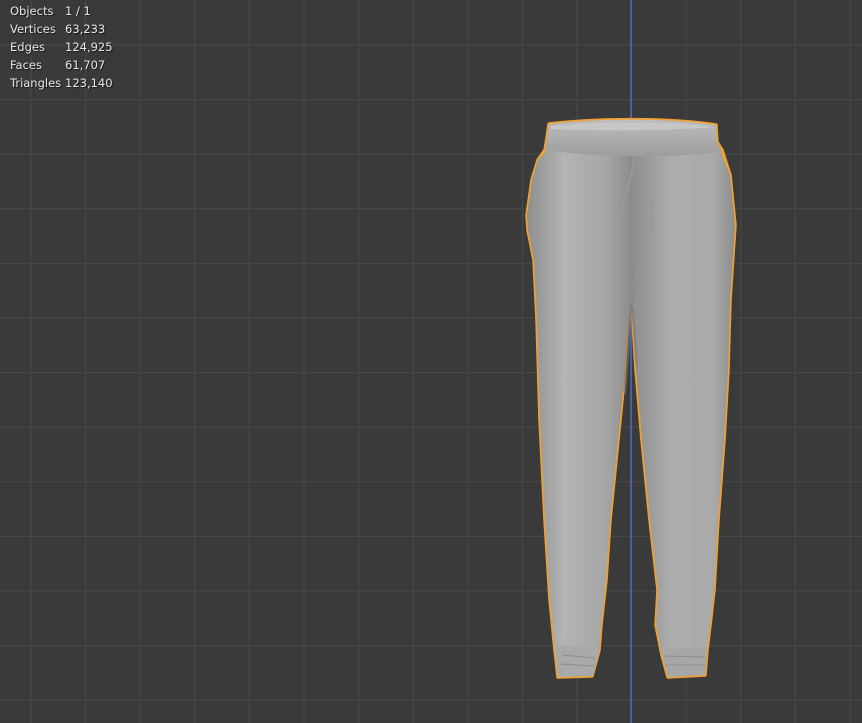  I want to click on stat-label: Faces, so click(26, 65).